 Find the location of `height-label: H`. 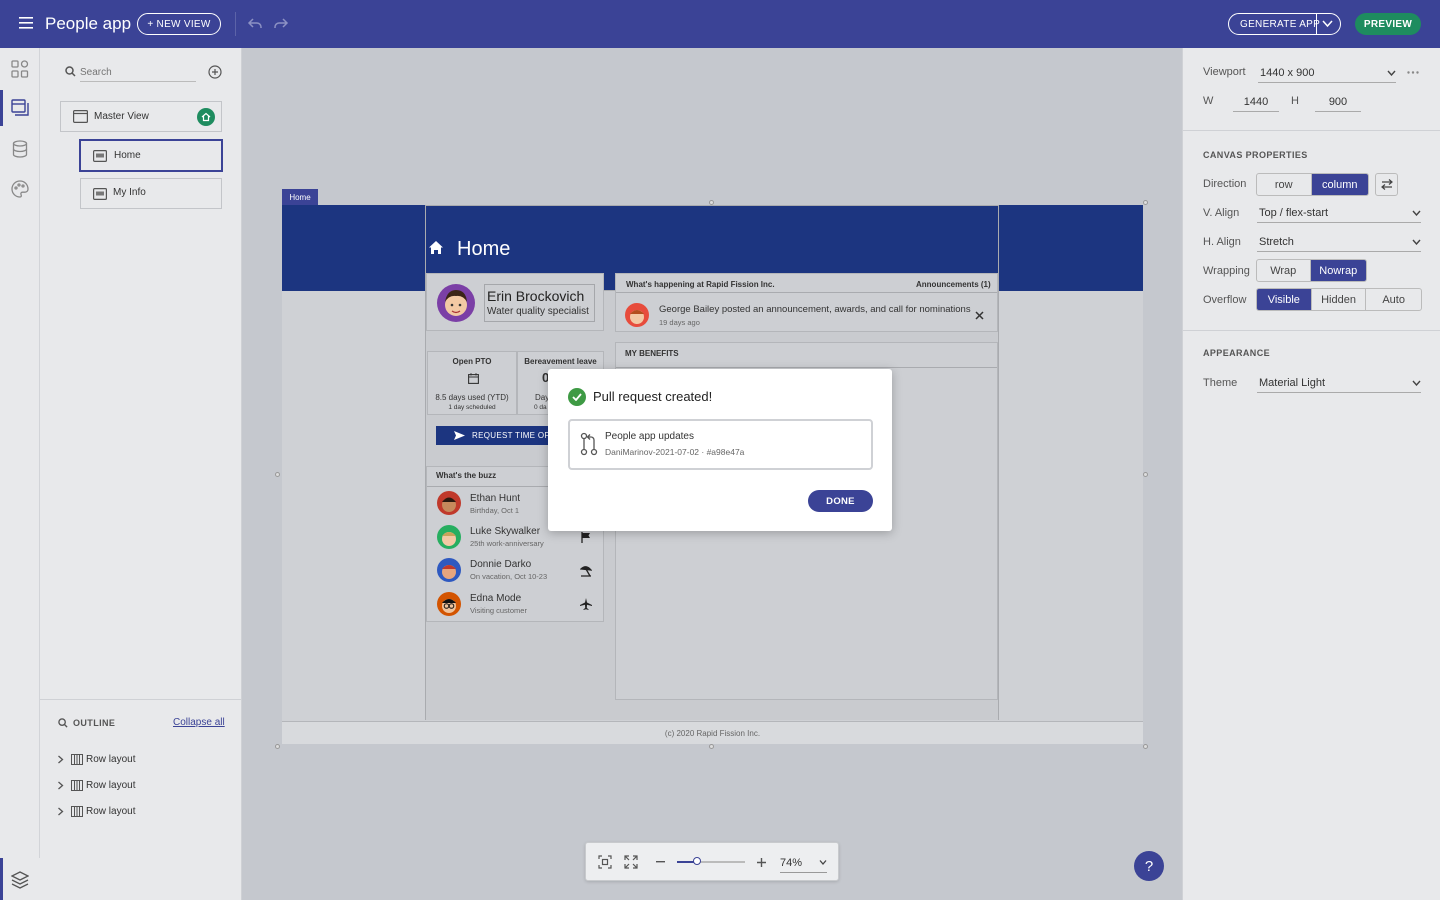

height-label: H is located at coordinates (1295, 101).